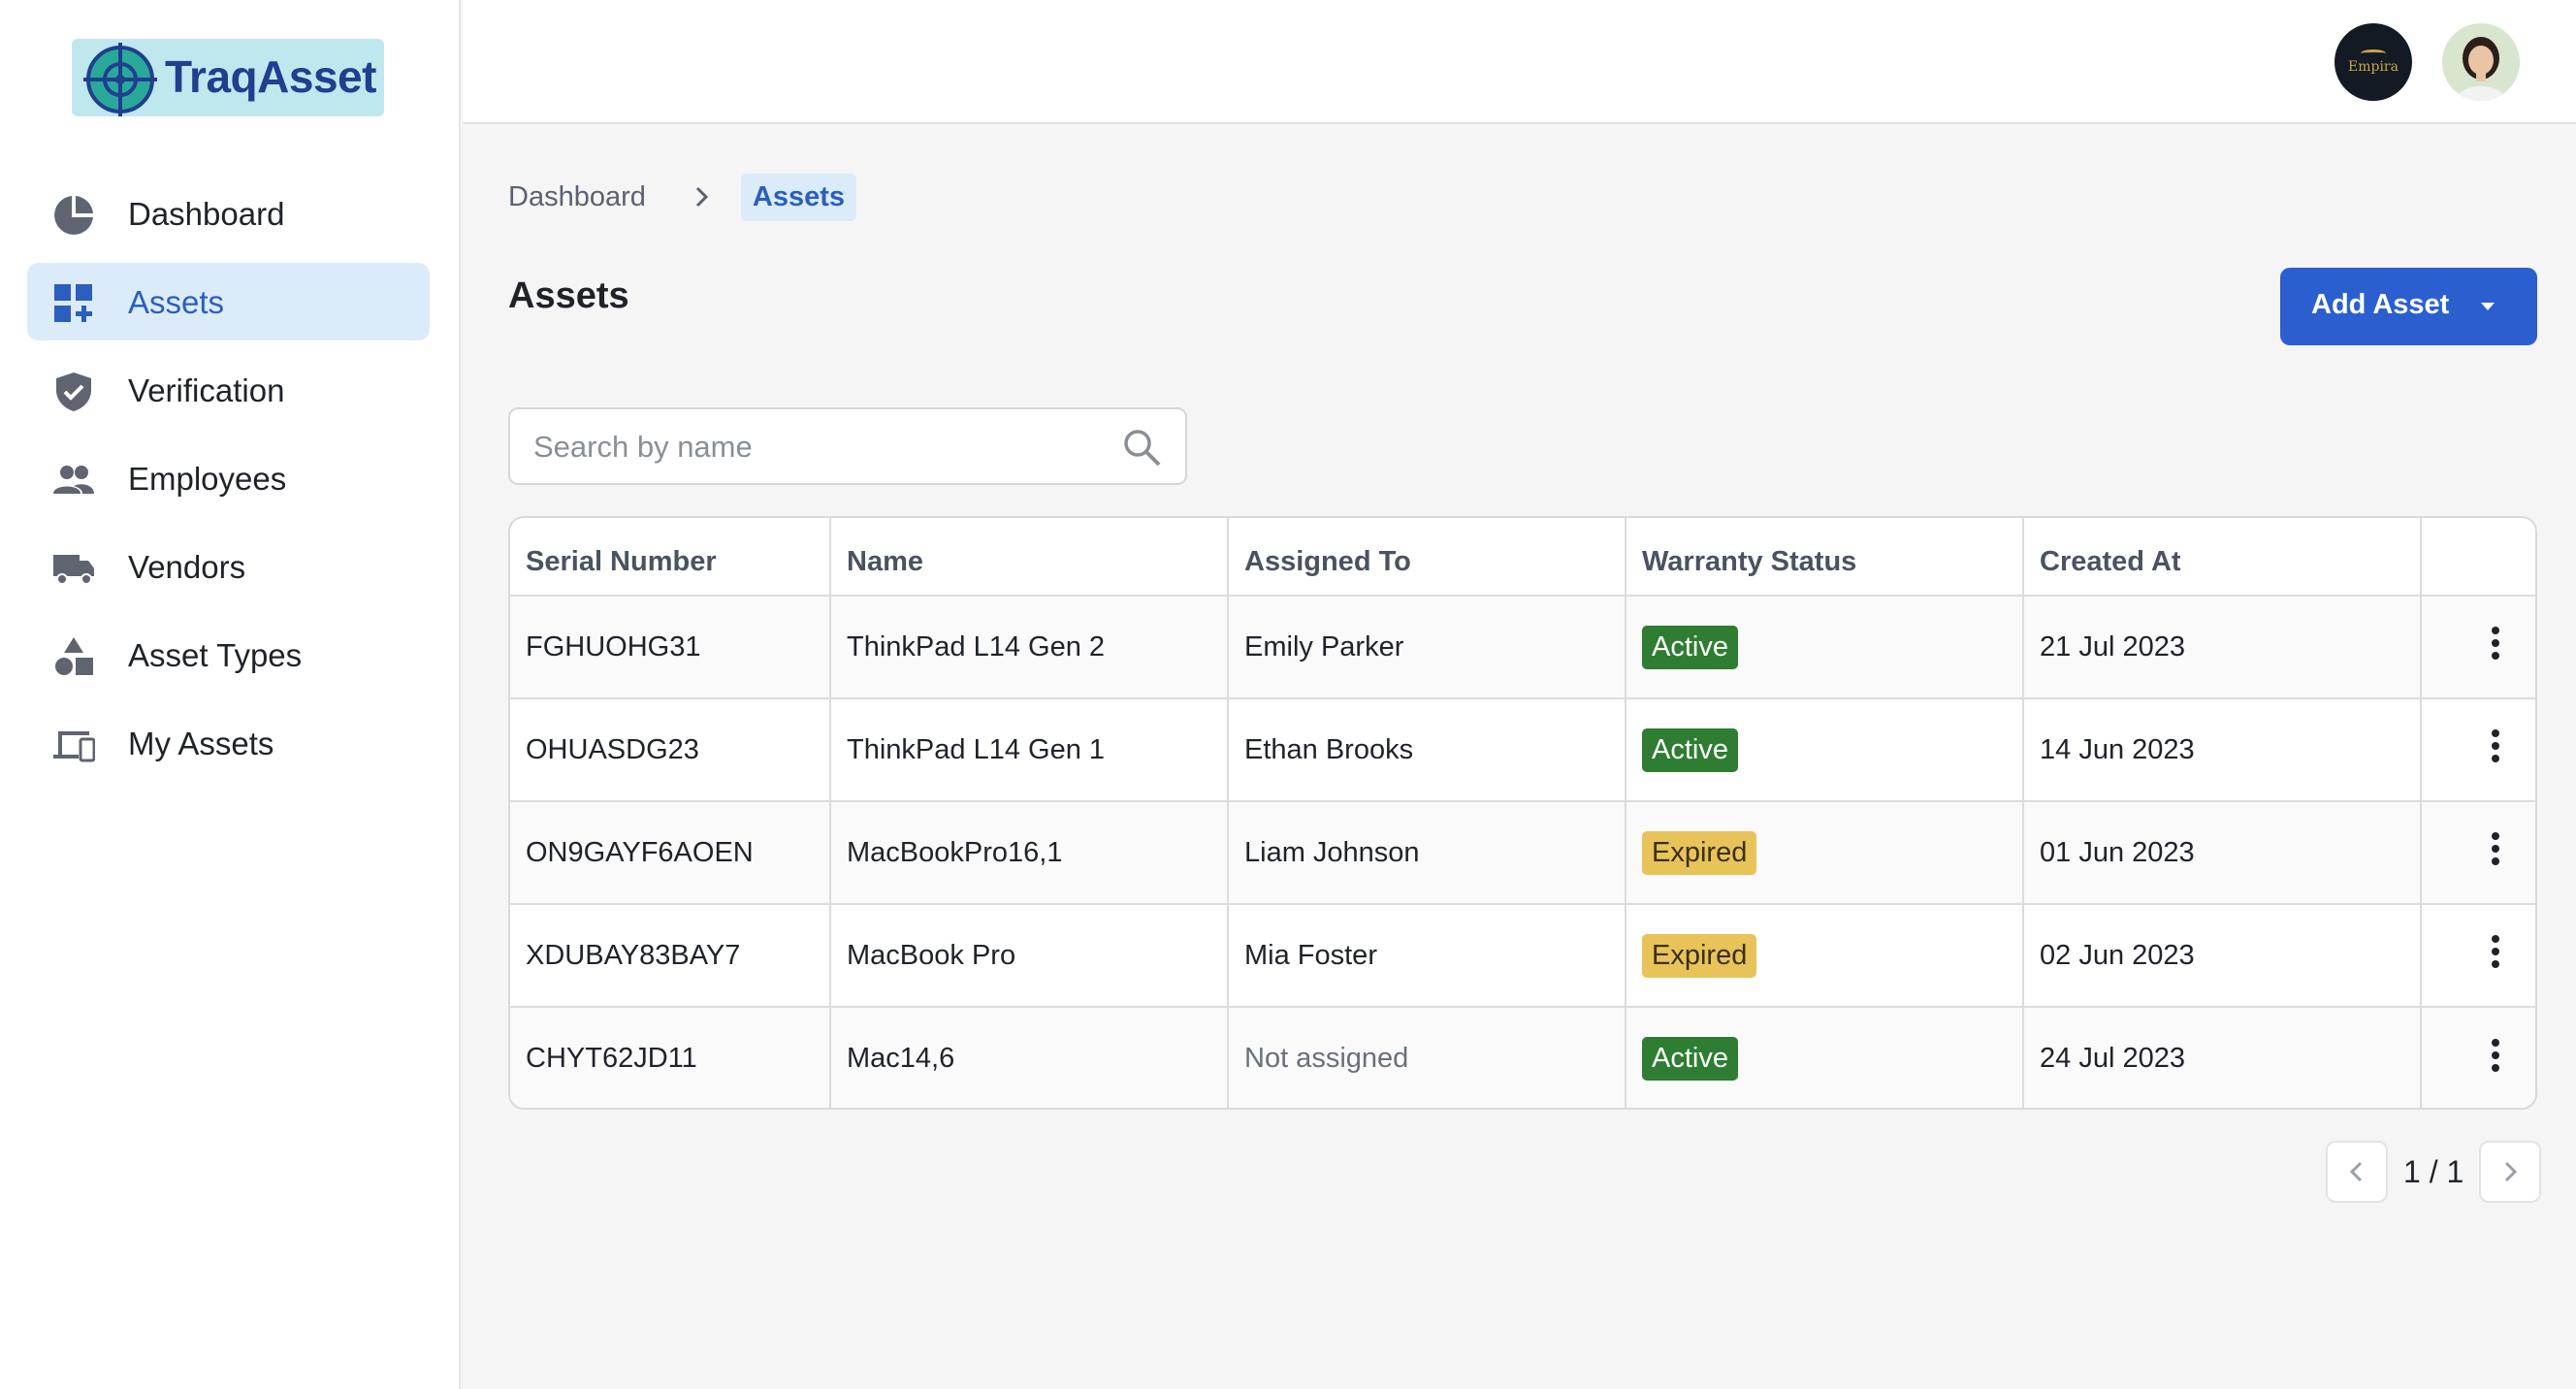 The width and height of the screenshot is (2576, 1389). What do you see at coordinates (1427, 956) in the screenshot?
I see `assigned-cell: Mia Foster` at bounding box center [1427, 956].